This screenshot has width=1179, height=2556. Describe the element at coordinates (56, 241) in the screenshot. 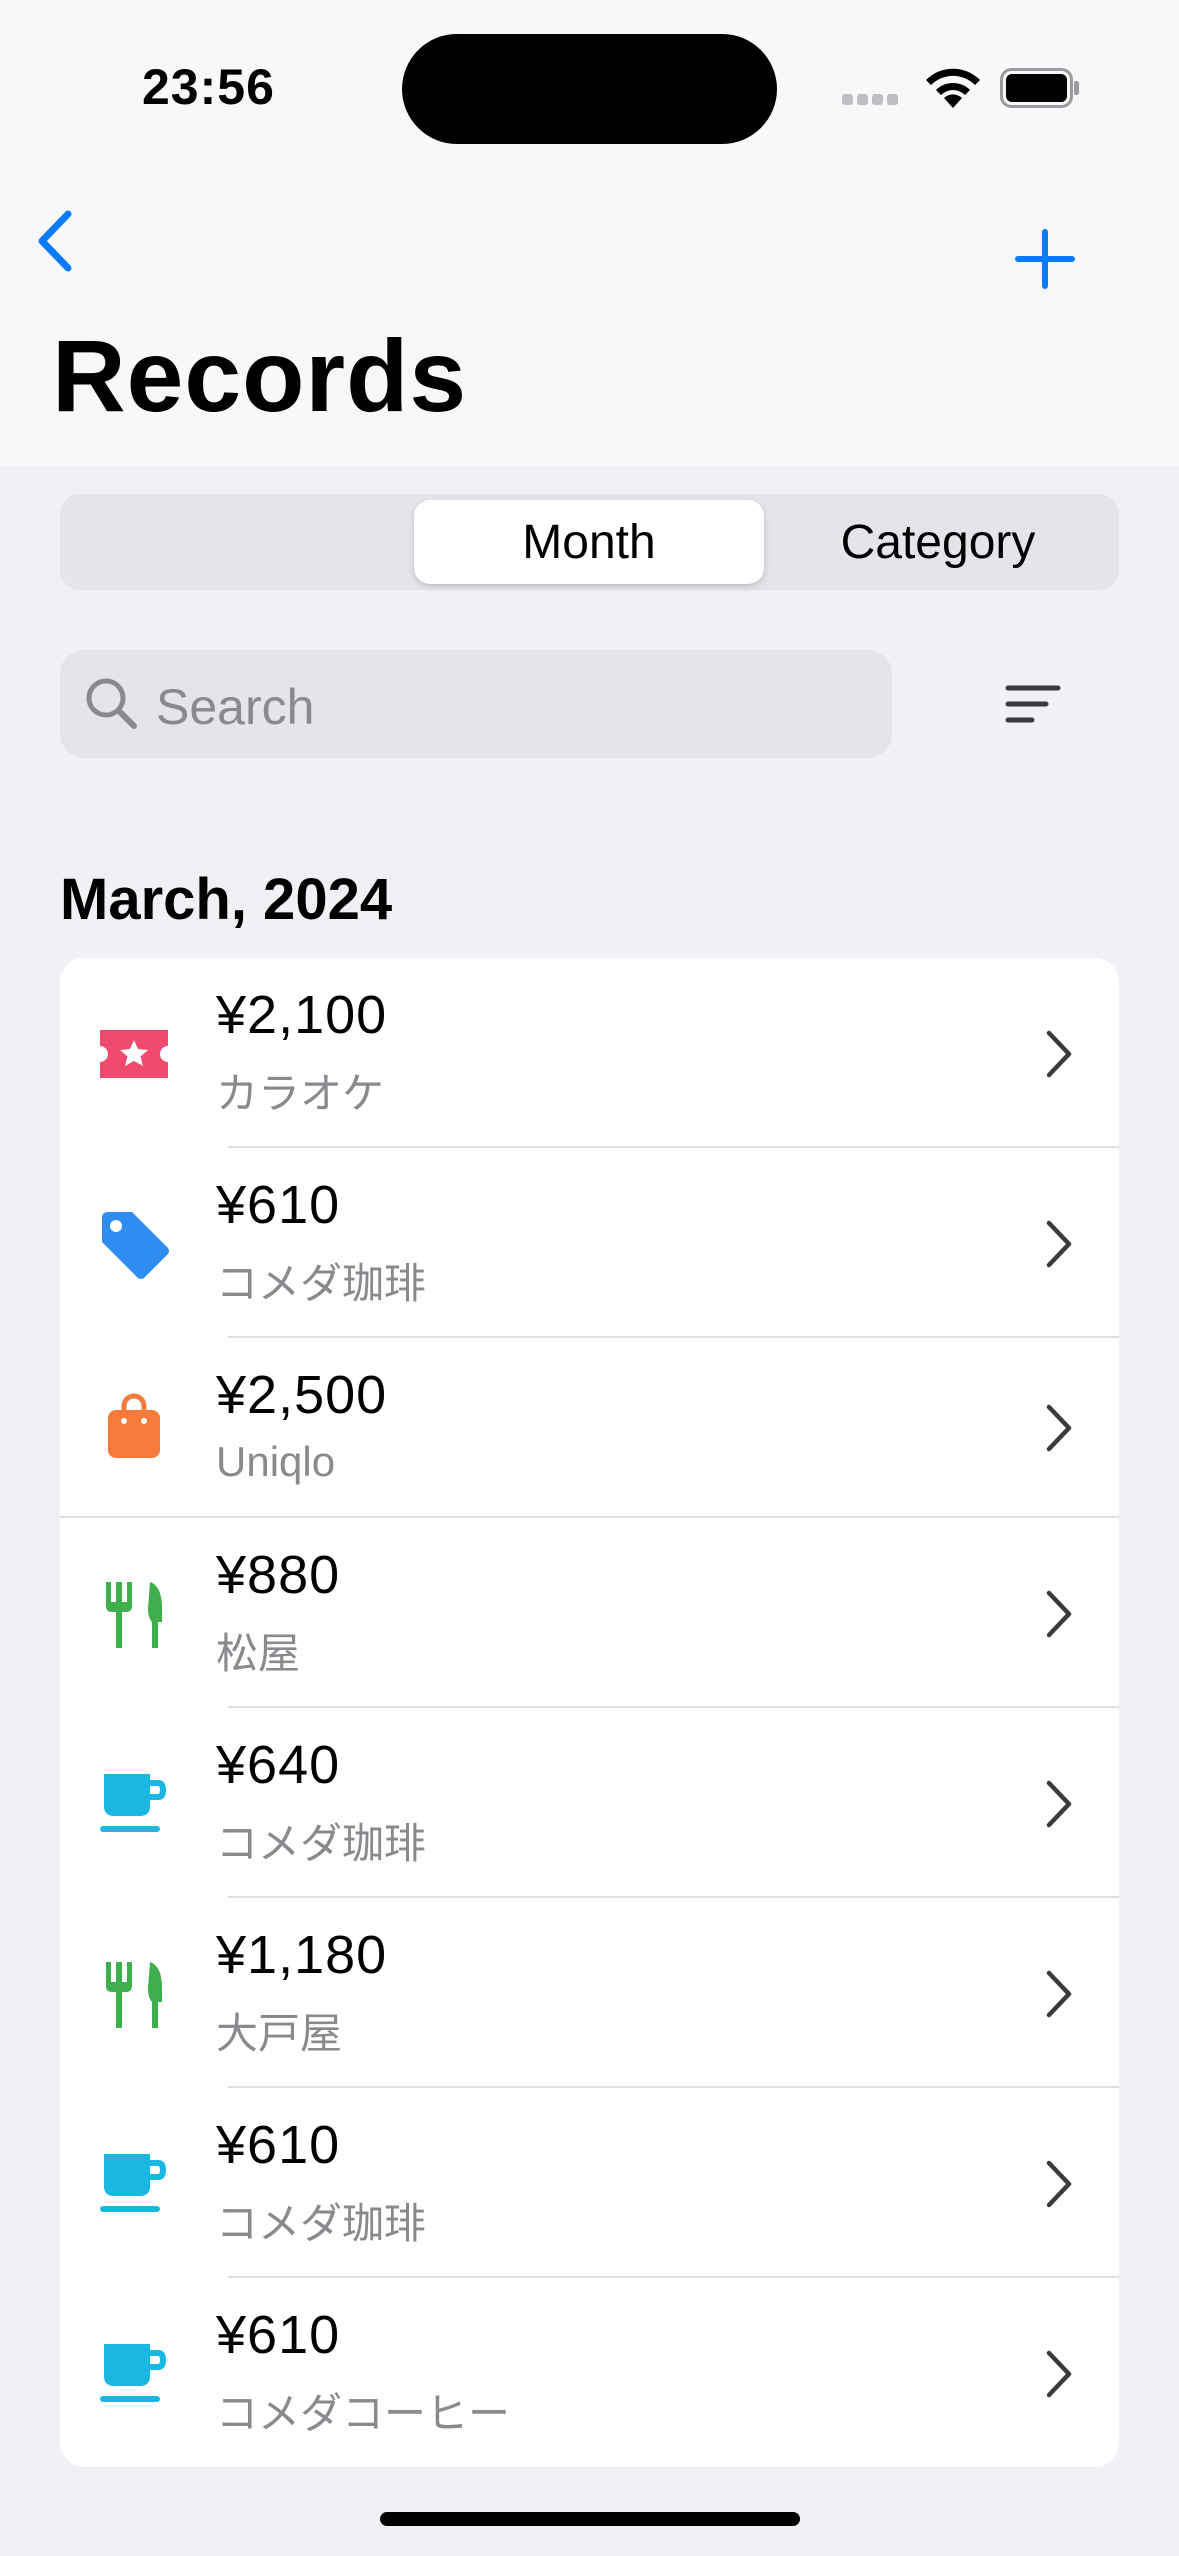

I see `back-button` at that location.